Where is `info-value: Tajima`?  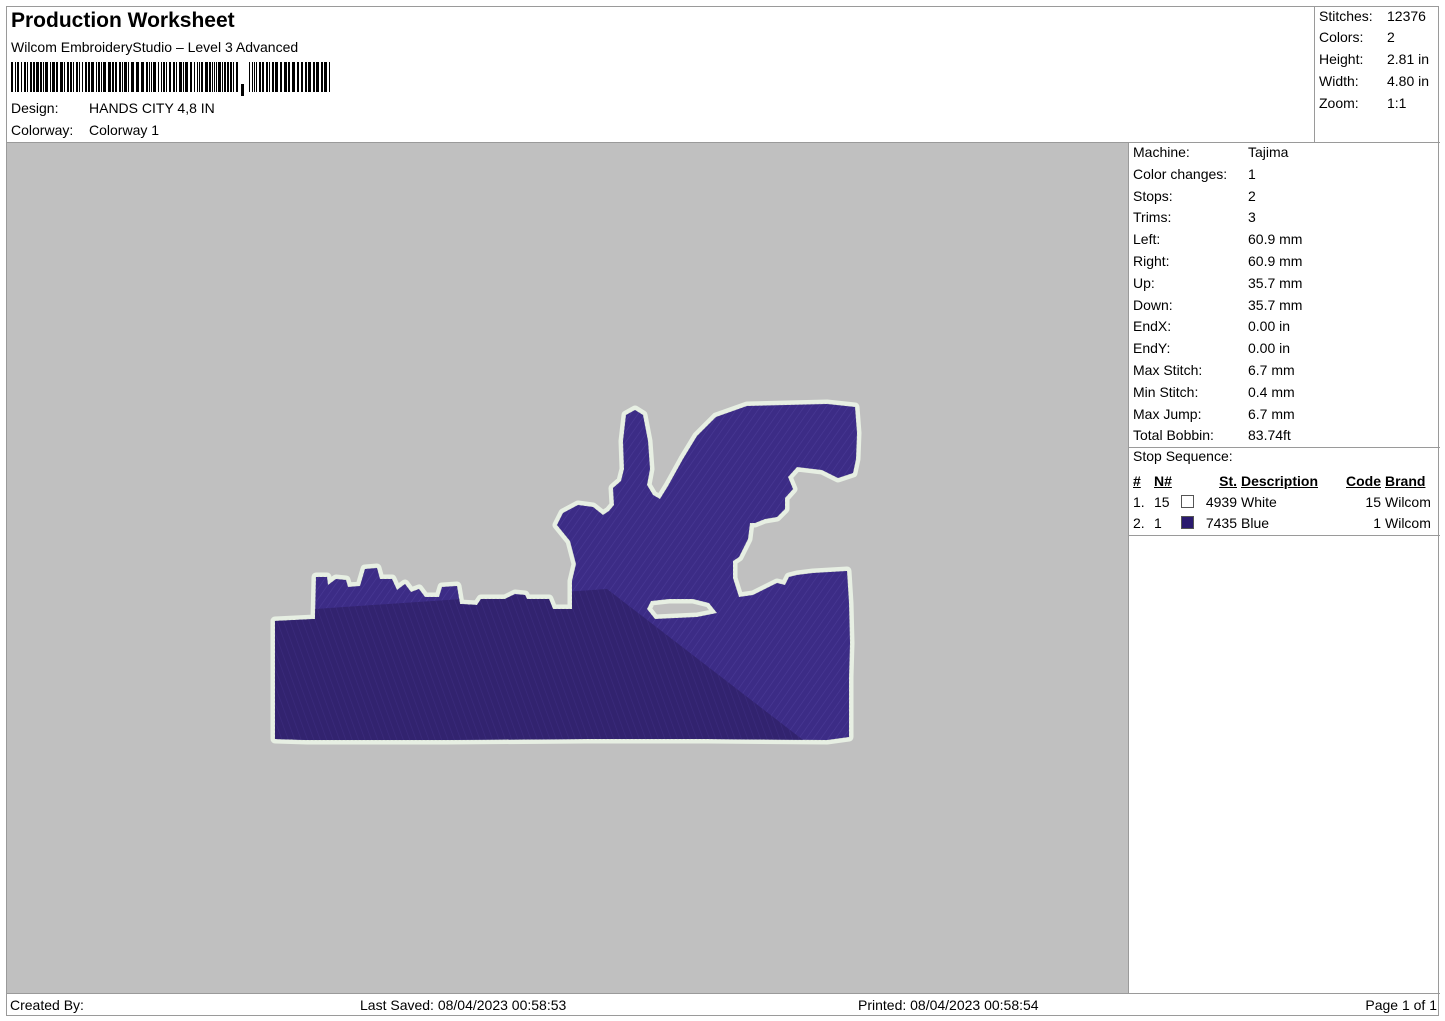 info-value: Tajima is located at coordinates (1268, 152).